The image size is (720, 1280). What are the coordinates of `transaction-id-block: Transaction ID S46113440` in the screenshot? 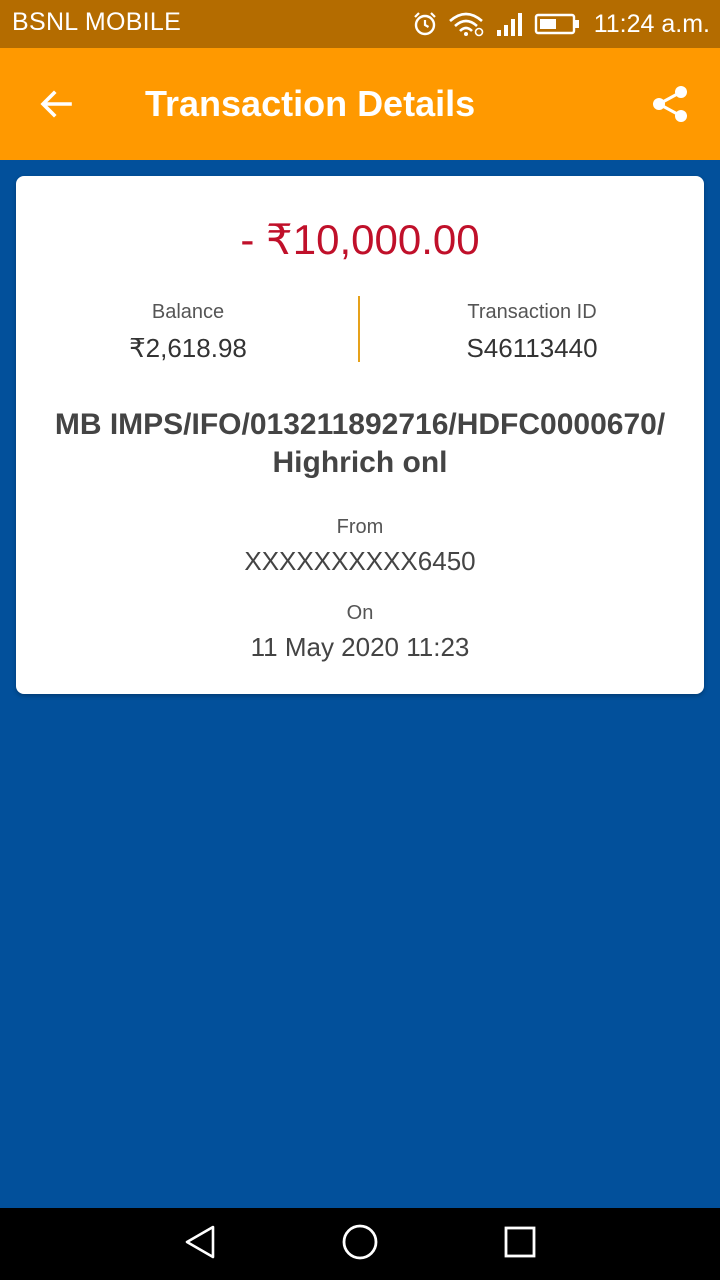 It's located at (532, 332).